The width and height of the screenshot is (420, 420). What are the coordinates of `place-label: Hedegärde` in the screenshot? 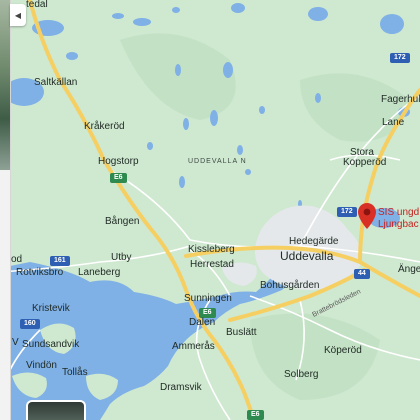 It's located at (313, 242).